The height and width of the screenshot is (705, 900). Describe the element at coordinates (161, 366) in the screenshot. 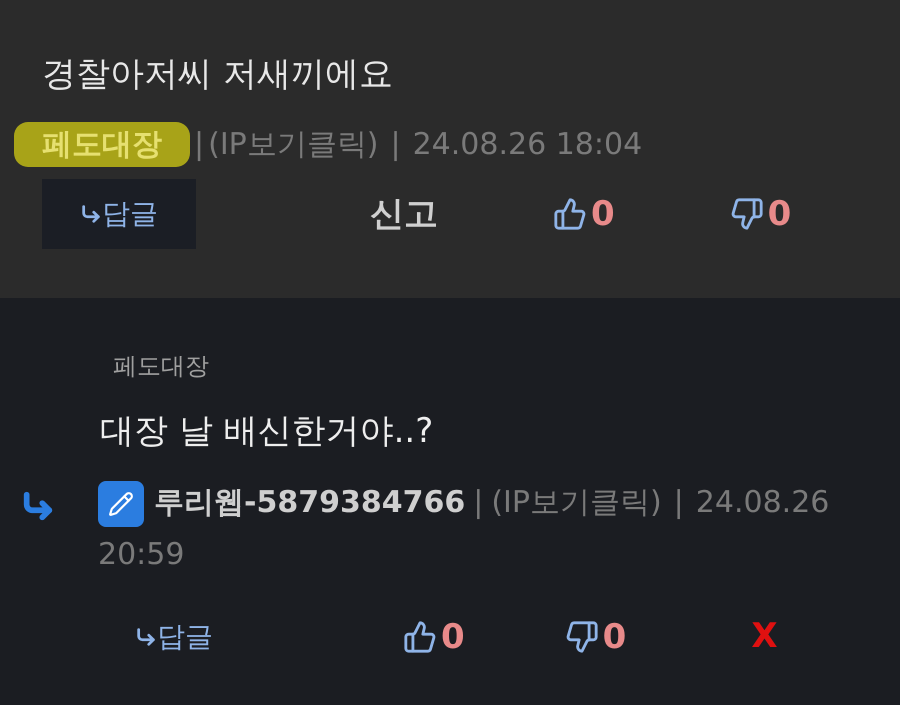

I see `parent-author: 페도대장` at that location.